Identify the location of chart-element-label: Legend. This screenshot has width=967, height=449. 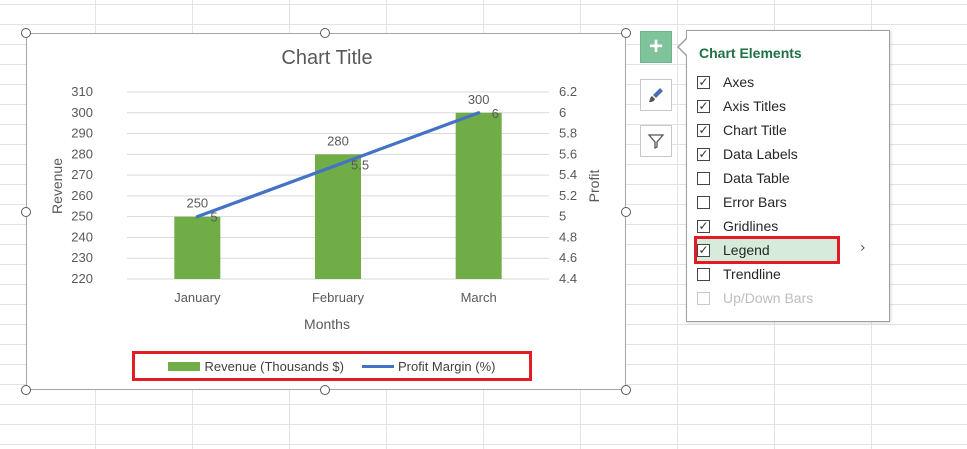
(746, 250).